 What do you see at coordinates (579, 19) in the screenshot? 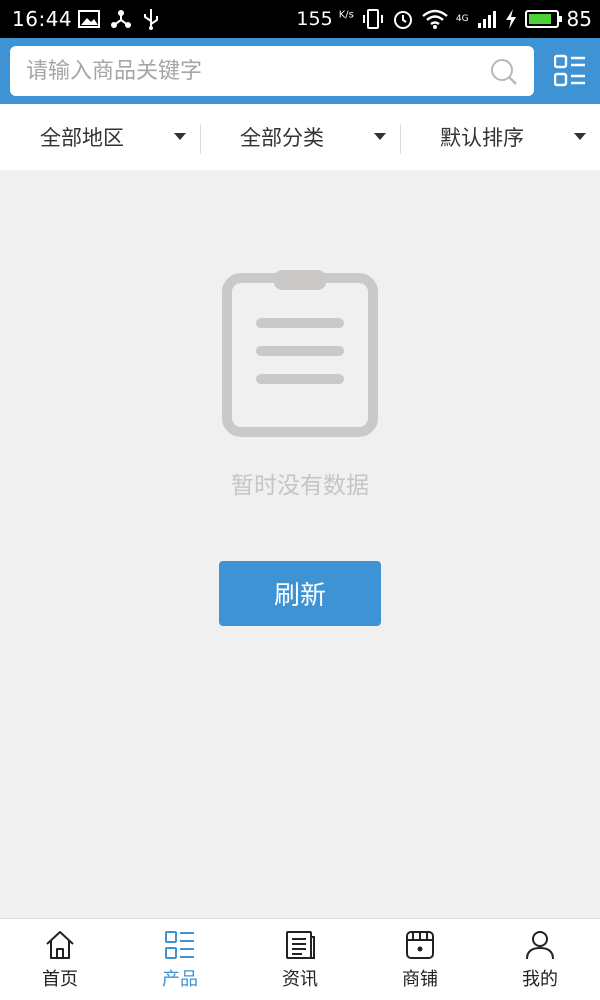
I see `battery-percent: 85` at bounding box center [579, 19].